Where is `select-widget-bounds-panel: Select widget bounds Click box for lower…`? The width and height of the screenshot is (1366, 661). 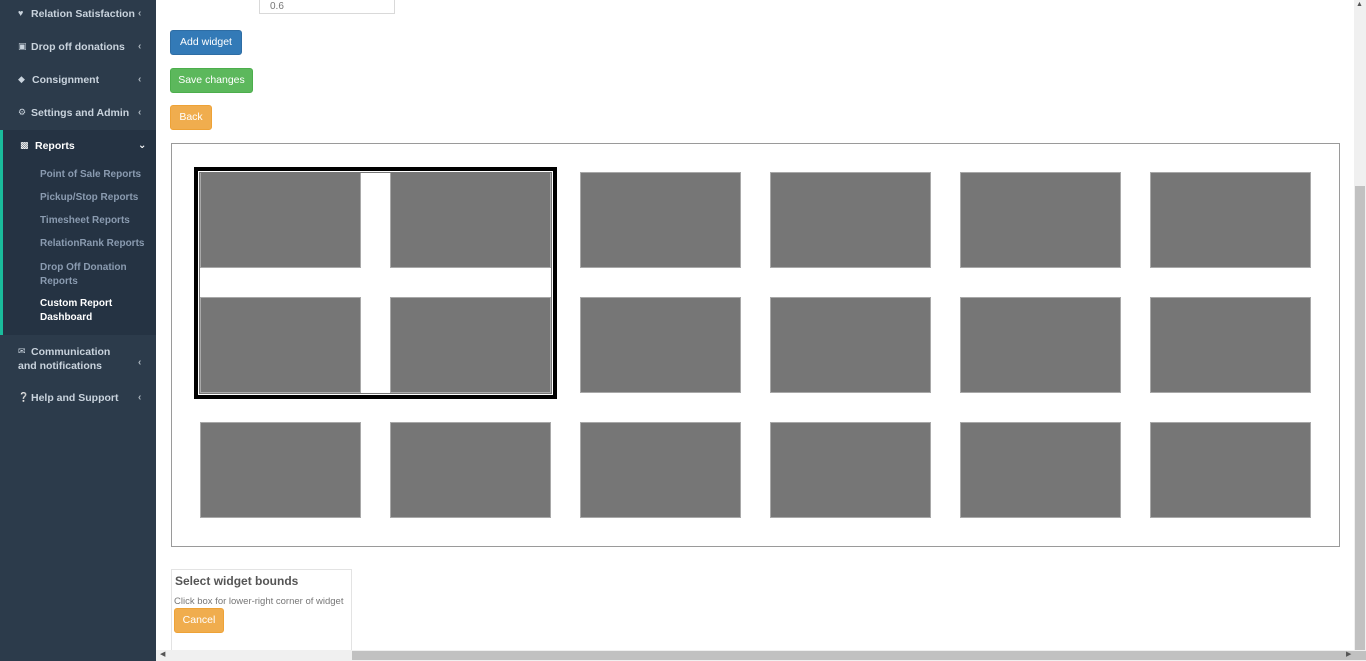 select-widget-bounds-panel: Select widget bounds Click box for lower… is located at coordinates (261, 615).